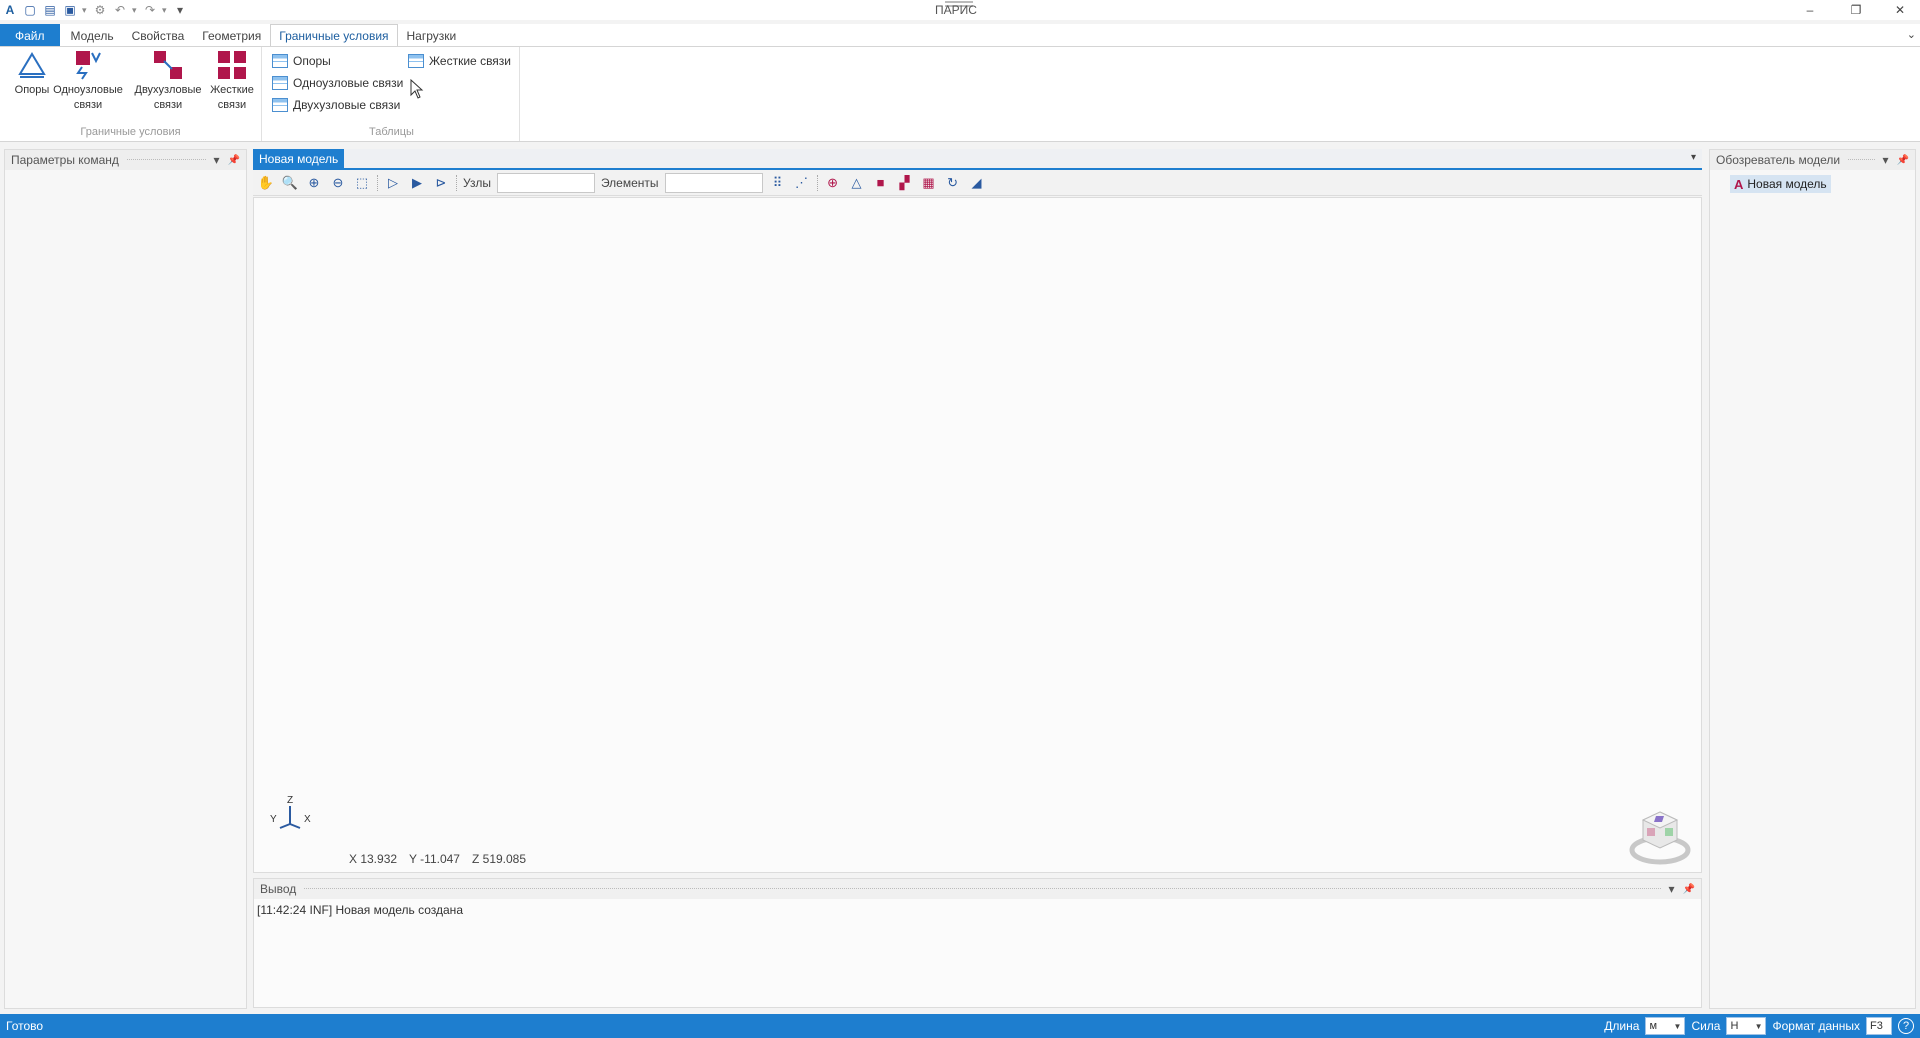 This screenshot has height=1038, width=1920. I want to click on length-unit-select: м ▼, so click(1665, 1026).